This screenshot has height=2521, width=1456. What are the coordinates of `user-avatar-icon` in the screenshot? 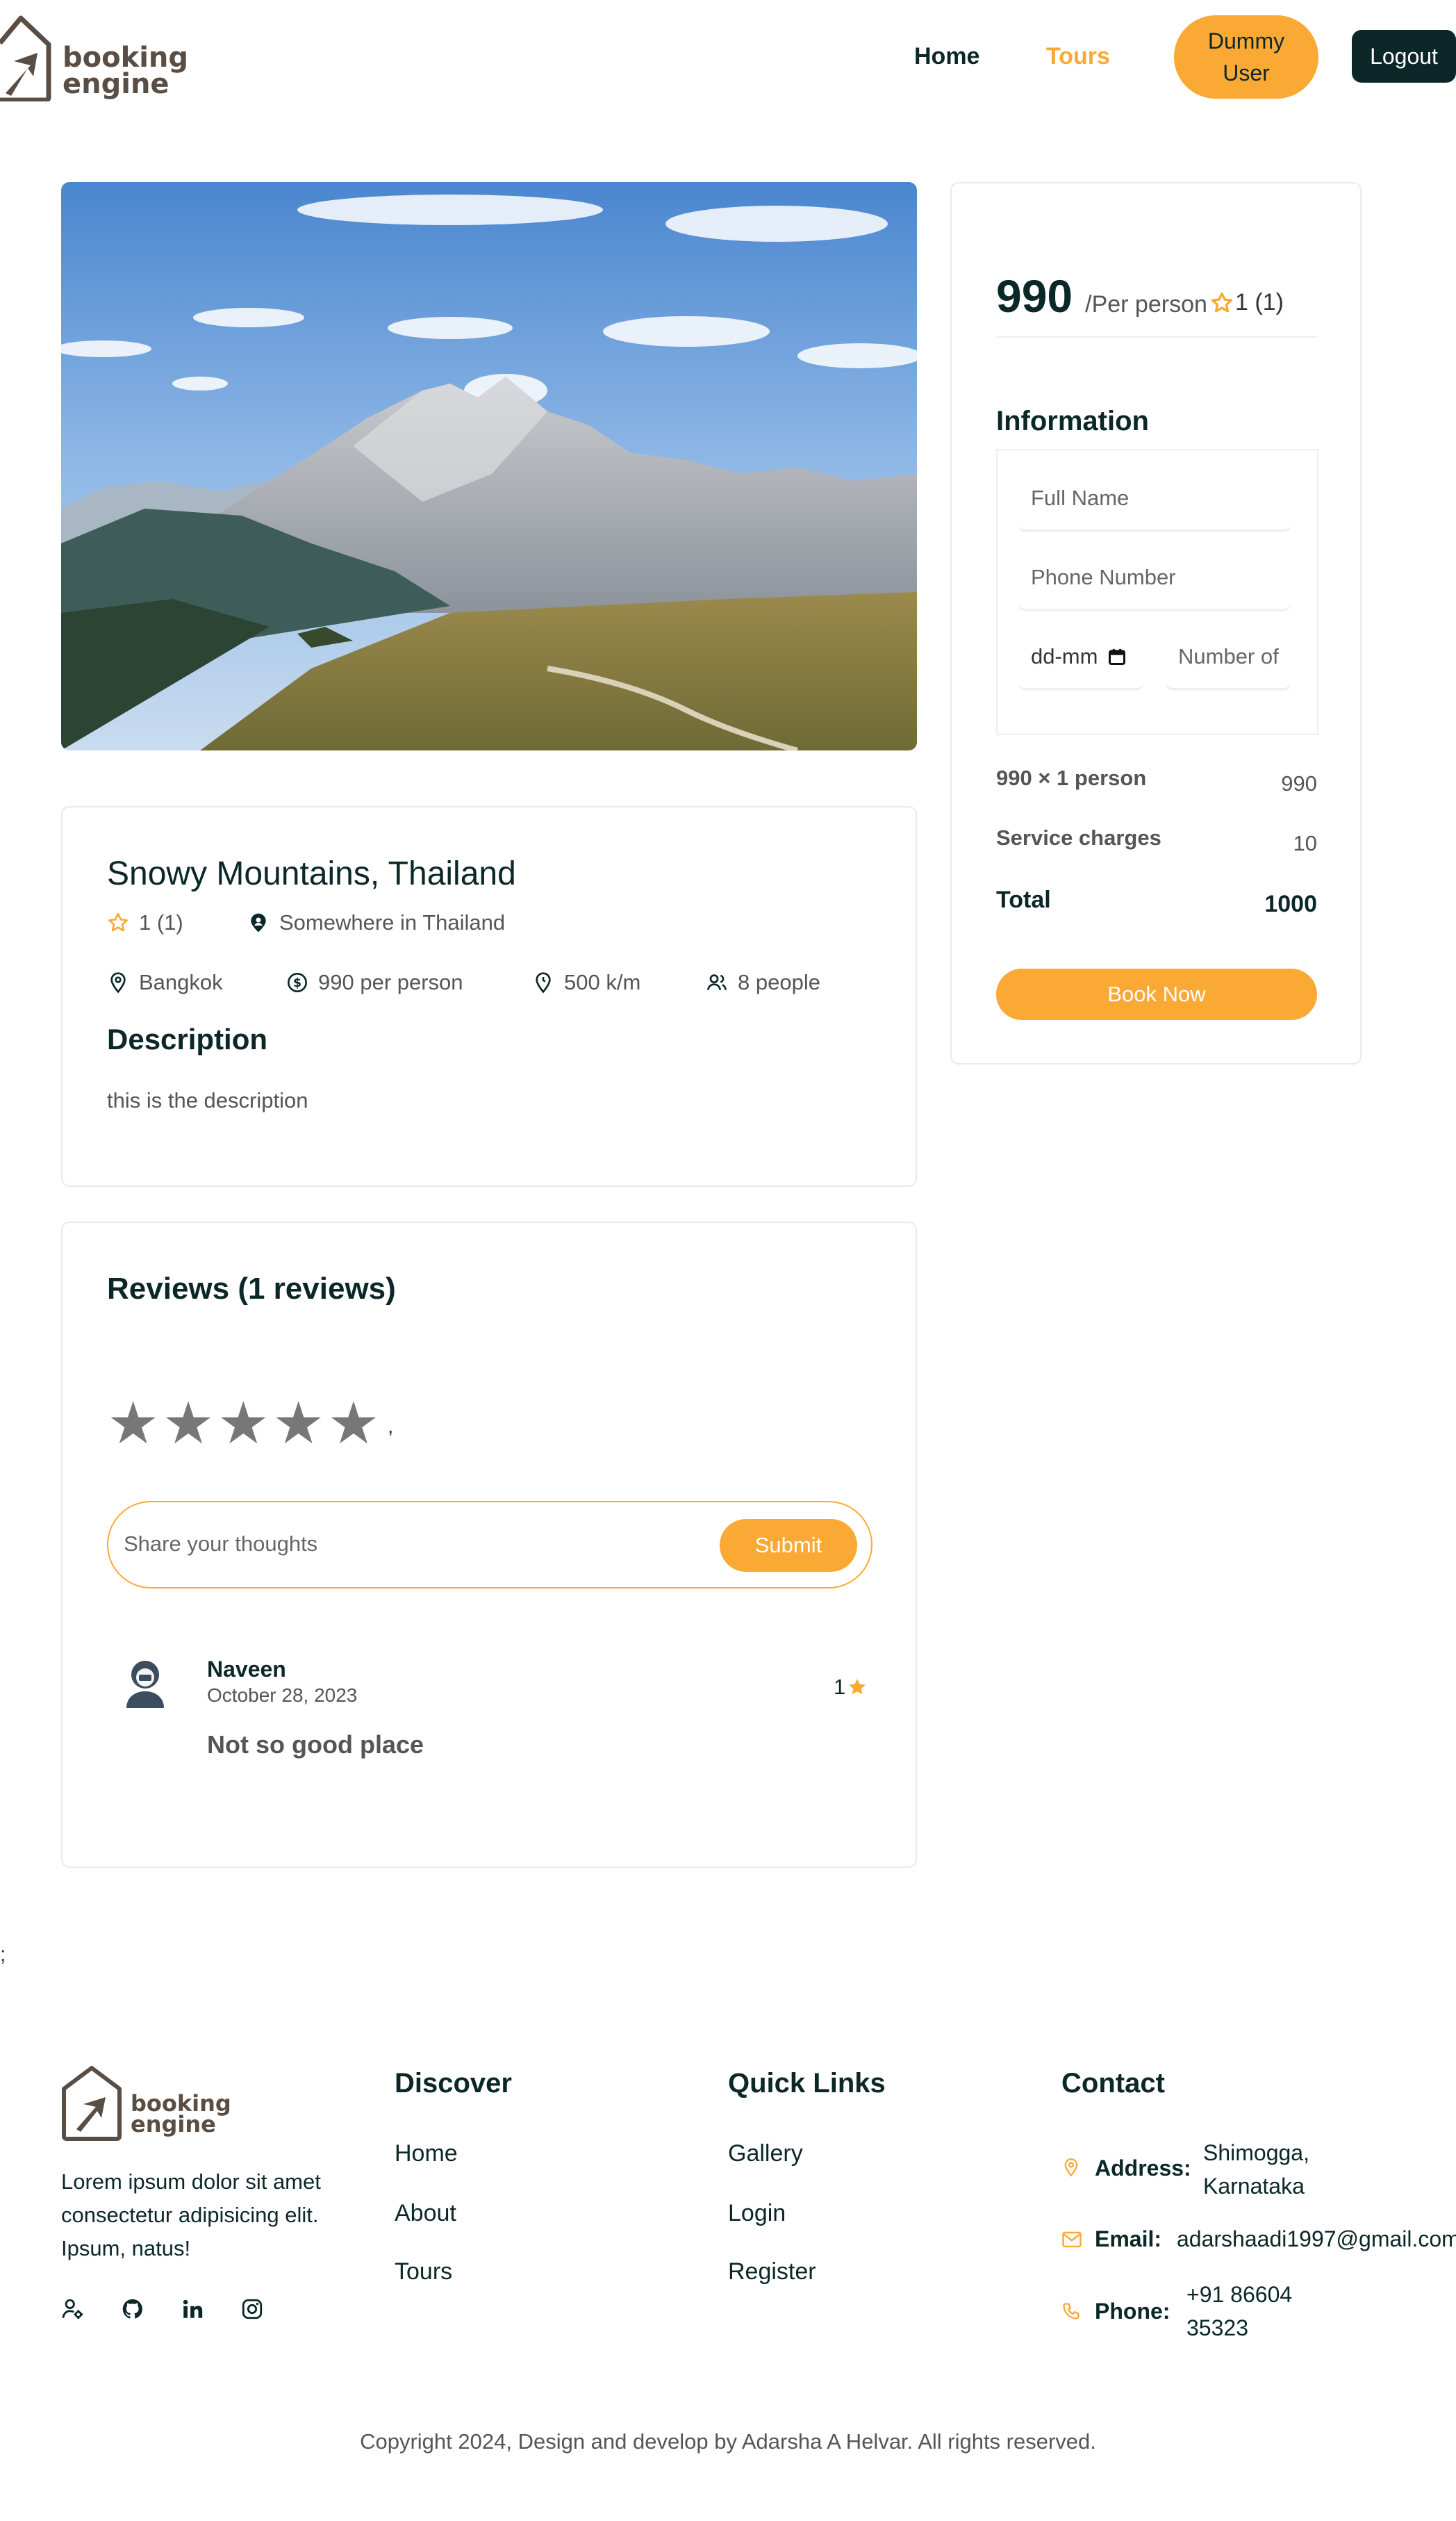 It's located at (145, 1684).